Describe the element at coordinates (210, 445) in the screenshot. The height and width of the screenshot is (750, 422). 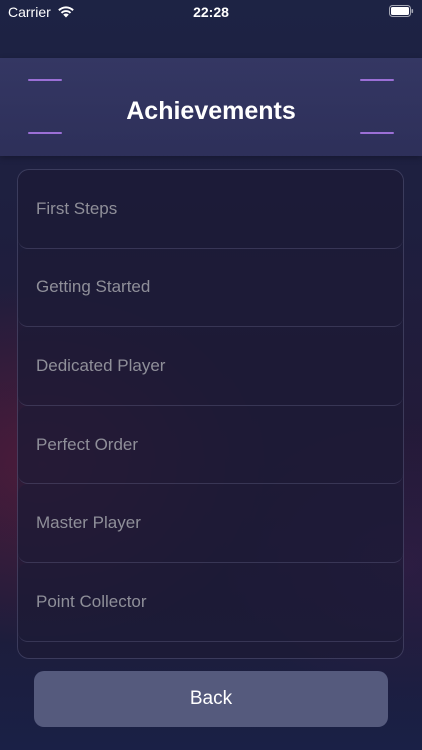
I see `achievement-item-perfect-order: Perfect Order` at that location.